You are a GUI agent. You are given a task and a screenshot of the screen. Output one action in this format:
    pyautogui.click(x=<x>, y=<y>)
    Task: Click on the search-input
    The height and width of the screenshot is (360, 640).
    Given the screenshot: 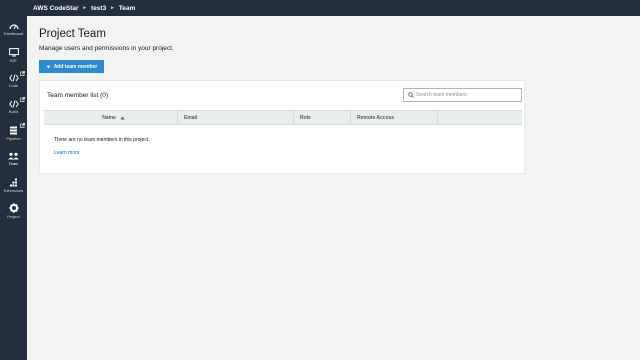 What is the action you would take?
    pyautogui.click(x=466, y=95)
    